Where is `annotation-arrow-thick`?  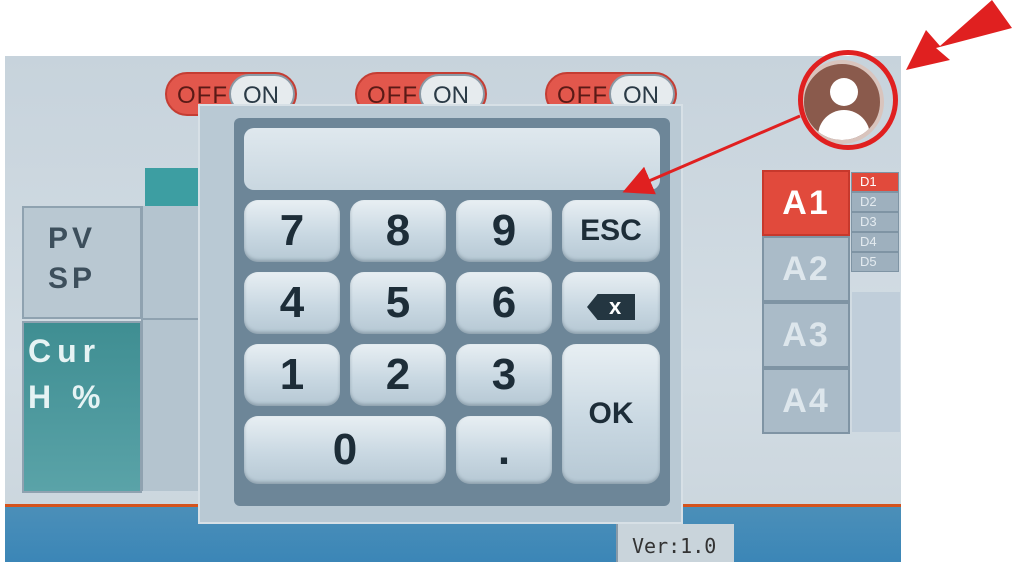 annotation-arrow-thick is located at coordinates (959, 35).